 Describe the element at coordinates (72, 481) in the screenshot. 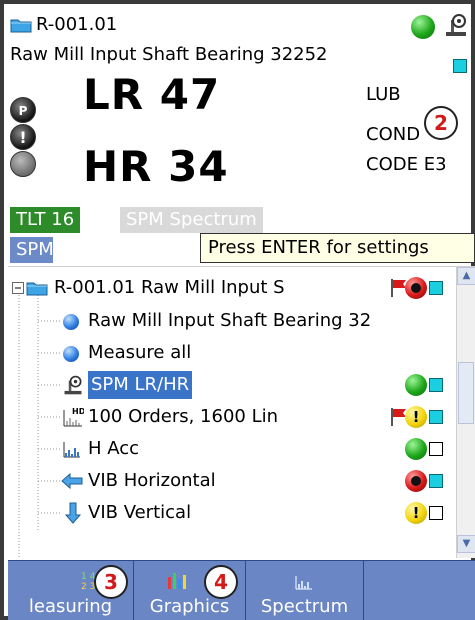

I see `arrow-left-icon` at that location.